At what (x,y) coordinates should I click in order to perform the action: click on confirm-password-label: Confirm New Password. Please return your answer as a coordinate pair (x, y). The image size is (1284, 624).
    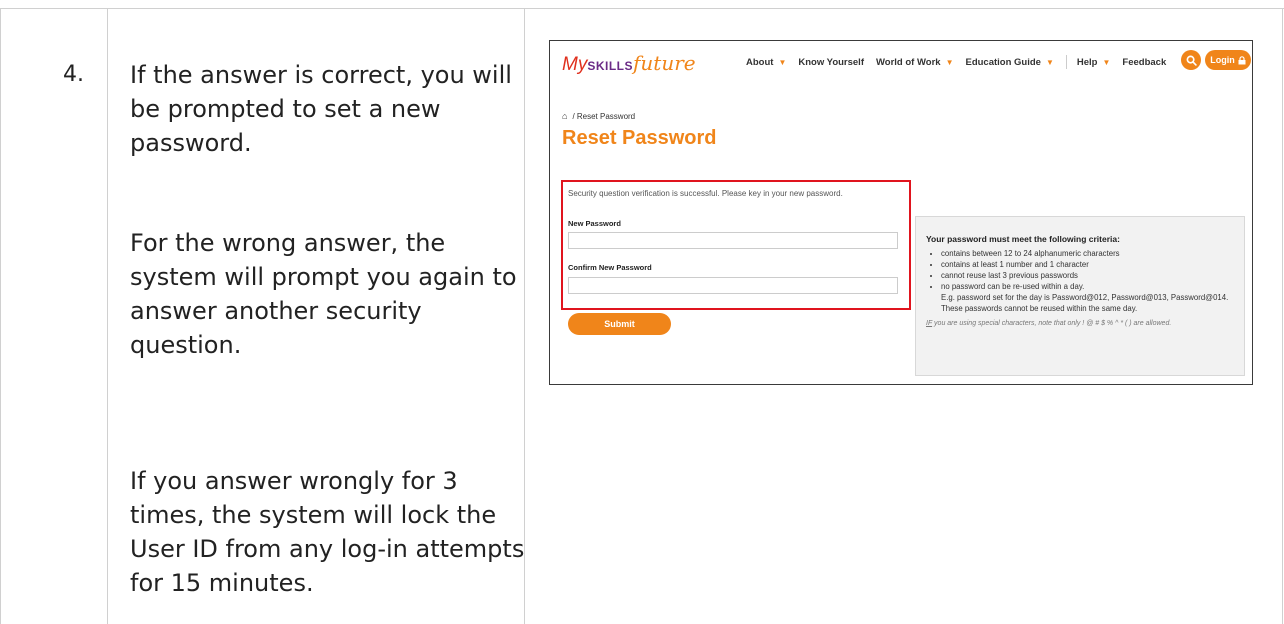
    Looking at the image, I should click on (610, 267).